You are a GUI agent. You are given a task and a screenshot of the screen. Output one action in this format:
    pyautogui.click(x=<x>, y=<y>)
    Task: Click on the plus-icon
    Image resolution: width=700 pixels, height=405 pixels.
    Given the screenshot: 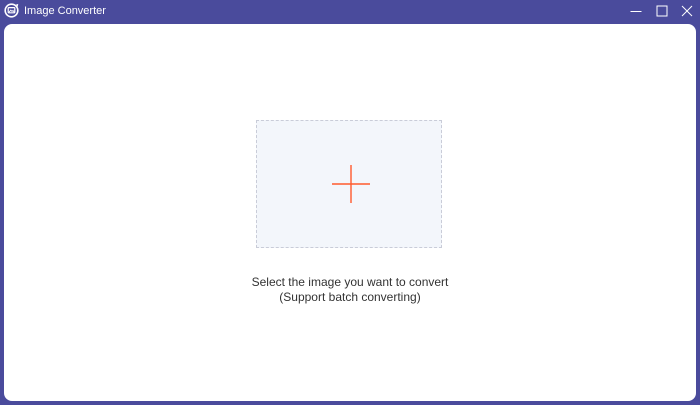 What is the action you would take?
    pyautogui.click(x=351, y=184)
    